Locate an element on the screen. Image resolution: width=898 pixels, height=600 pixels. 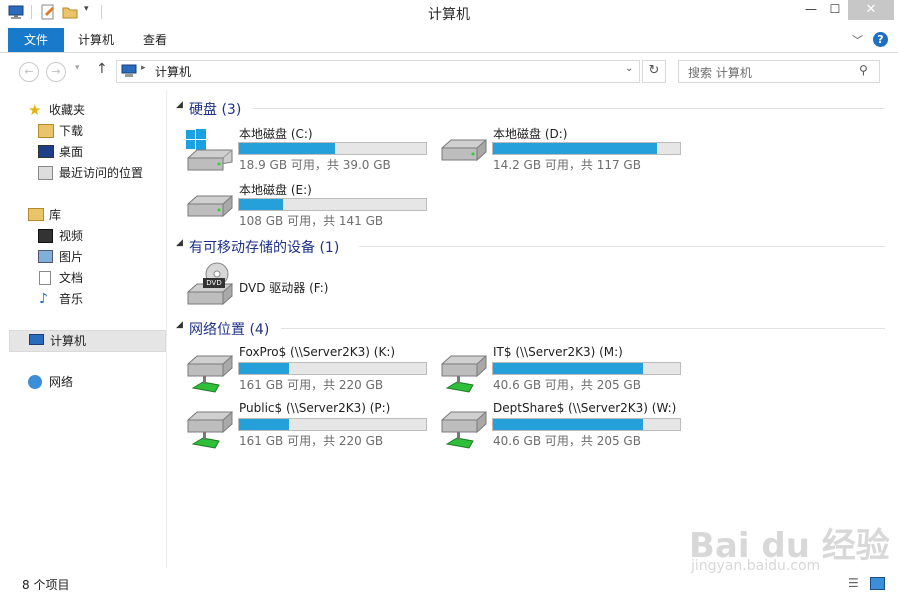
sidebar-item-documents: 文档 is located at coordinates (98, 278).